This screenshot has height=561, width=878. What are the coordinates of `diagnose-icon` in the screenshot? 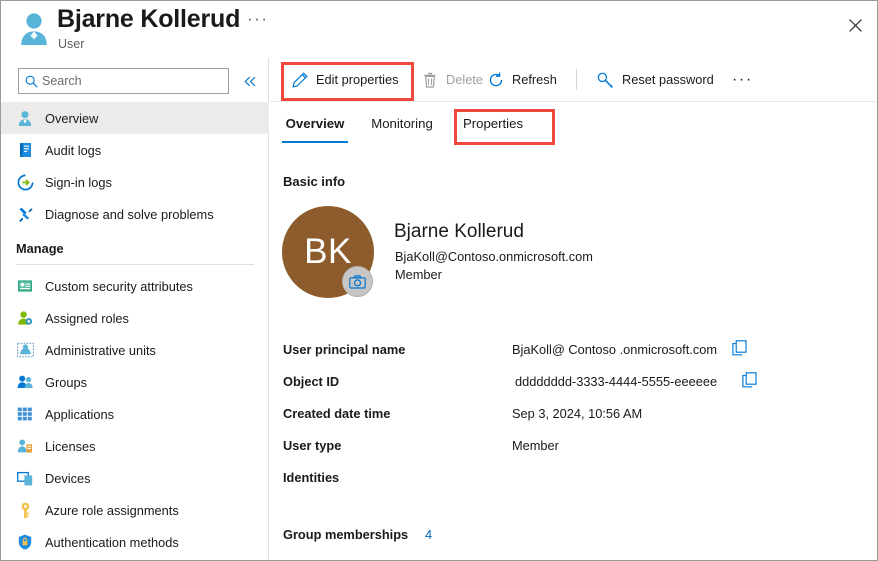 It's located at (25, 214).